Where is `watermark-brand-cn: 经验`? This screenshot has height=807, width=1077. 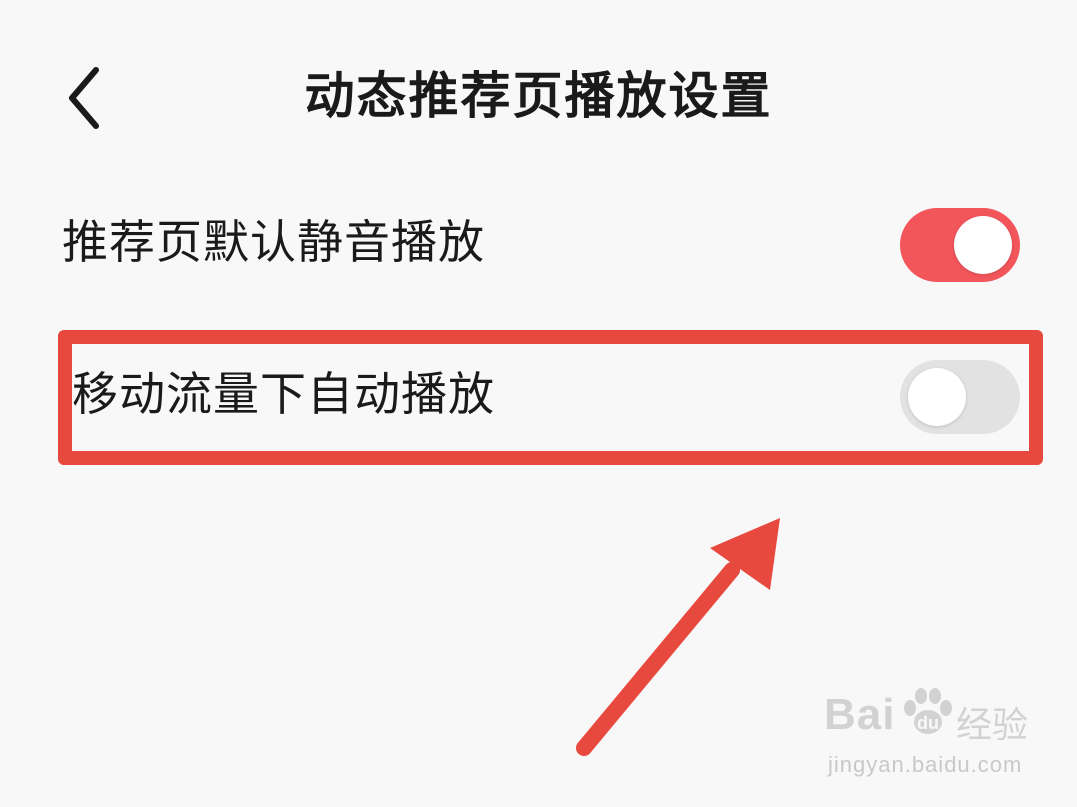
watermark-brand-cn: 经验 is located at coordinates (992, 725).